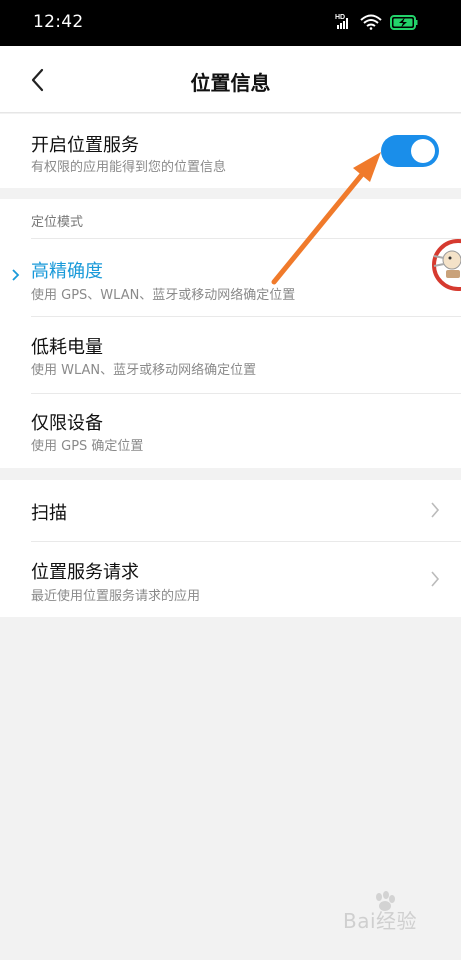 Image resolution: width=461 pixels, height=960 pixels. Describe the element at coordinates (230, 277) in the screenshot. I see `mode-option-high-accuracy: 高精确度 使用 GPS、WLAN、蓝牙或移动网络确定位置` at that location.